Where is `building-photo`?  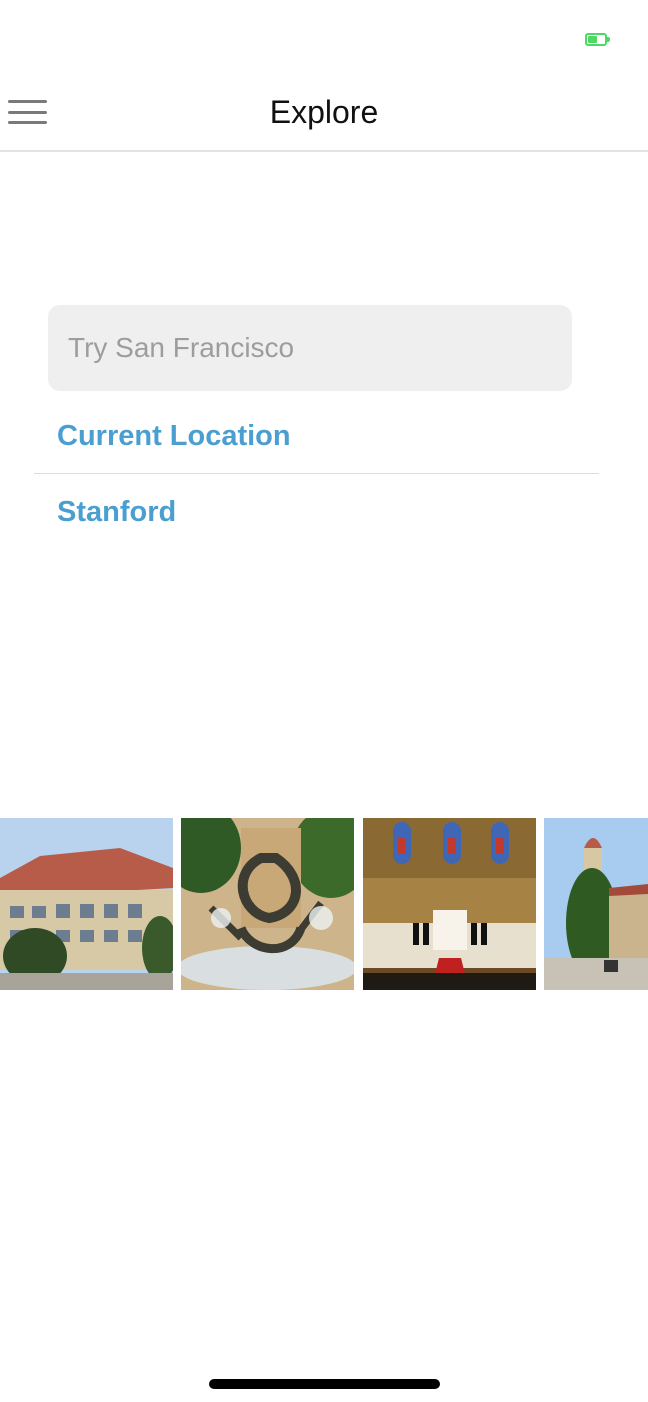 building-photo is located at coordinates (86, 904).